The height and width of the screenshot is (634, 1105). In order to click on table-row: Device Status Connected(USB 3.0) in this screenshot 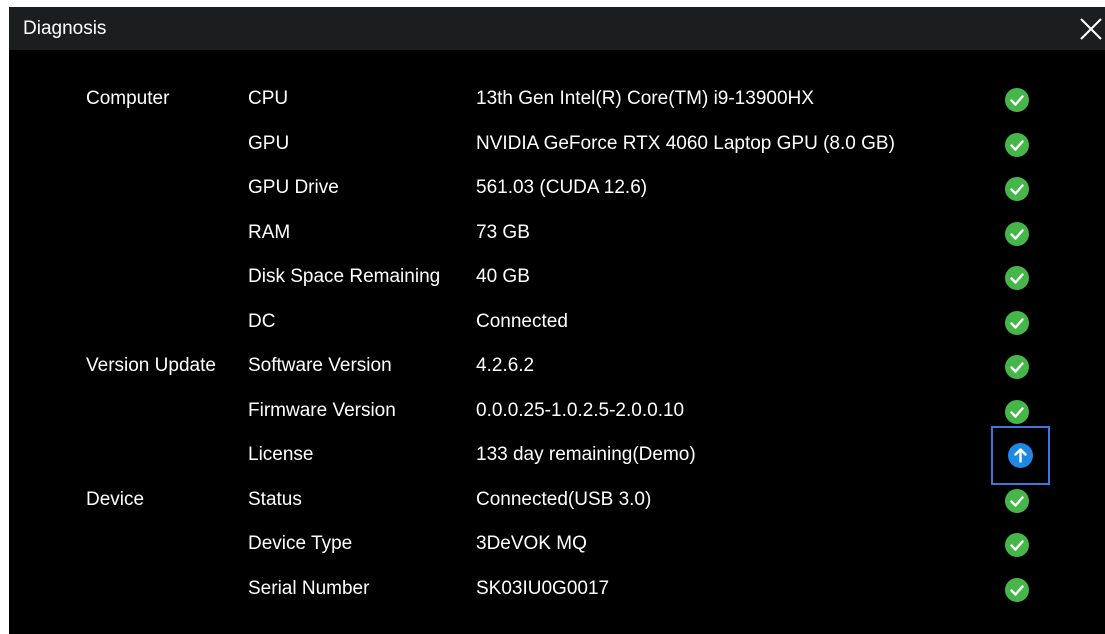, I will do `click(557, 500)`.